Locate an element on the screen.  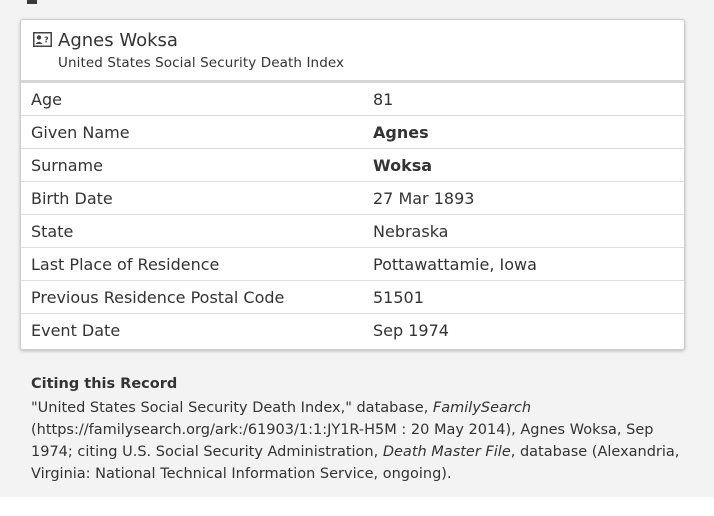
field-value: Woksa is located at coordinates (523, 165).